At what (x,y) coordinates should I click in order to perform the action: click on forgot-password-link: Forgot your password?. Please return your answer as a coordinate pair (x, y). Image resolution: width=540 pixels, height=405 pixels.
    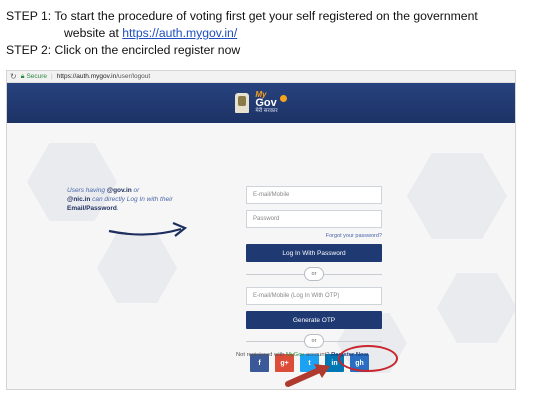
    Looking at the image, I should click on (314, 236).